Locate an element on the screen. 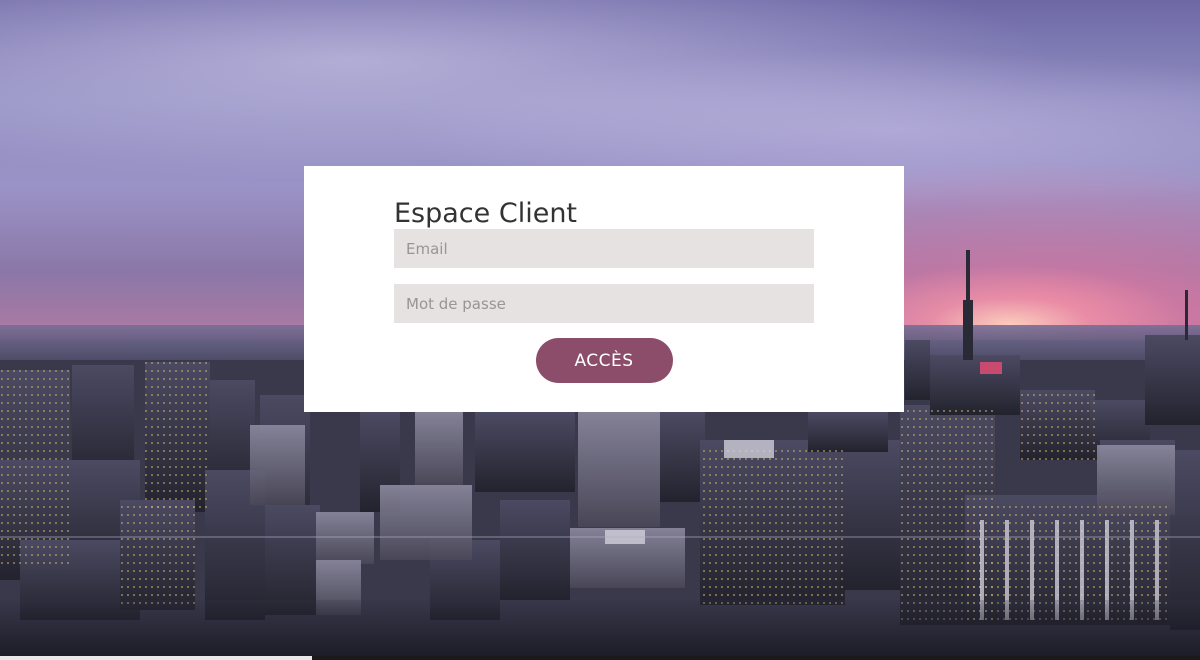  email-input is located at coordinates (604, 248).